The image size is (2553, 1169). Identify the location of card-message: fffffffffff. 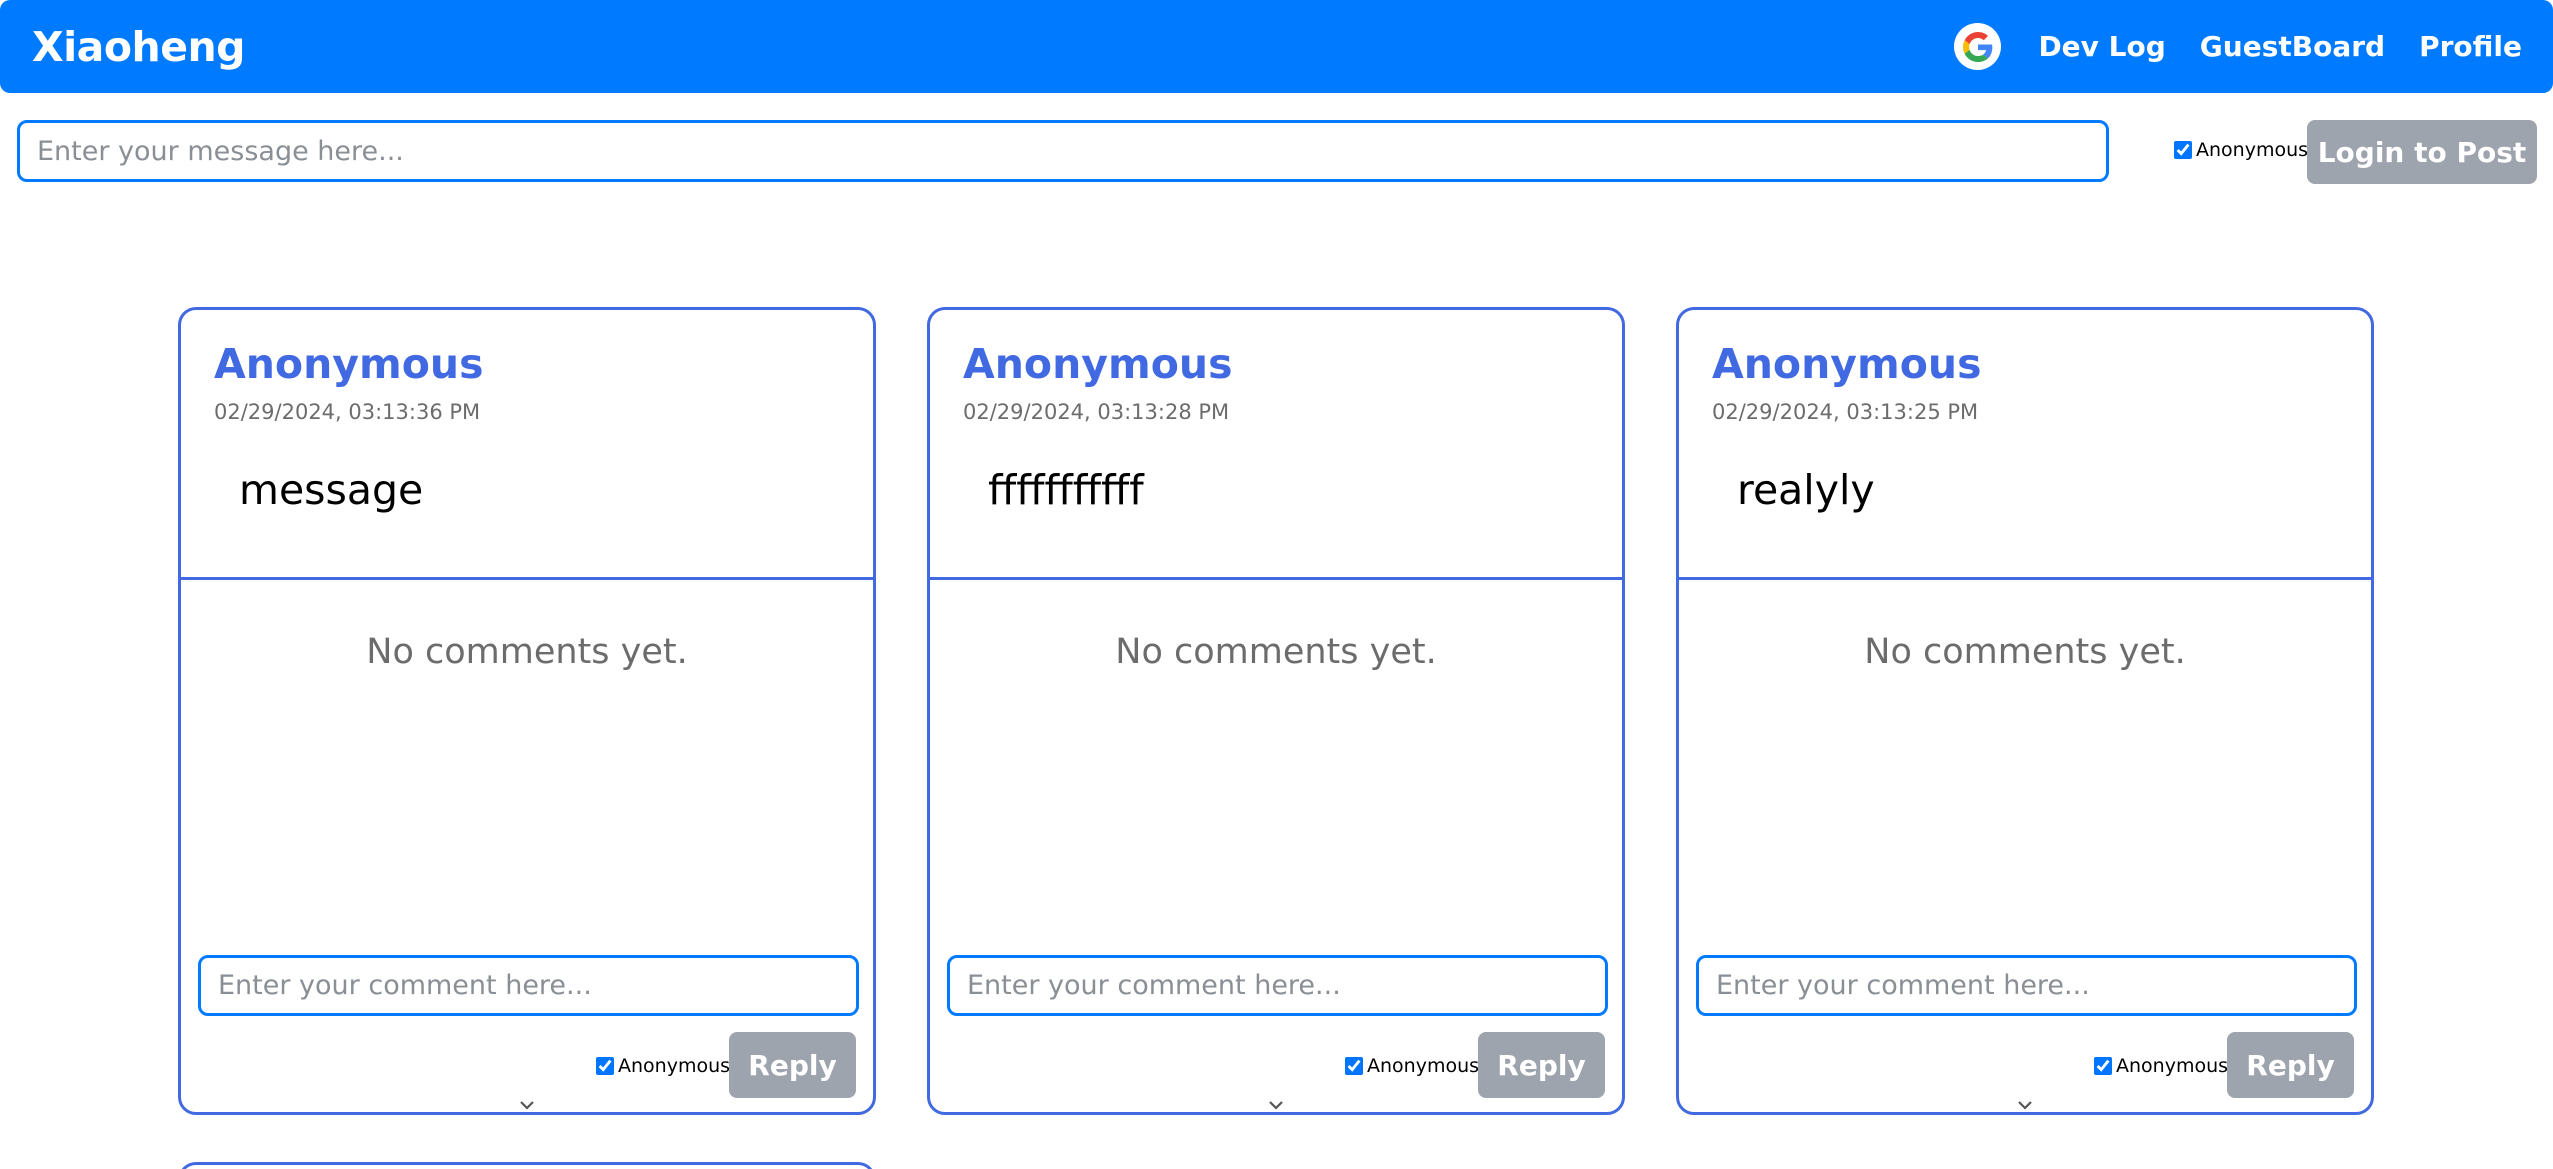
(1066, 490).